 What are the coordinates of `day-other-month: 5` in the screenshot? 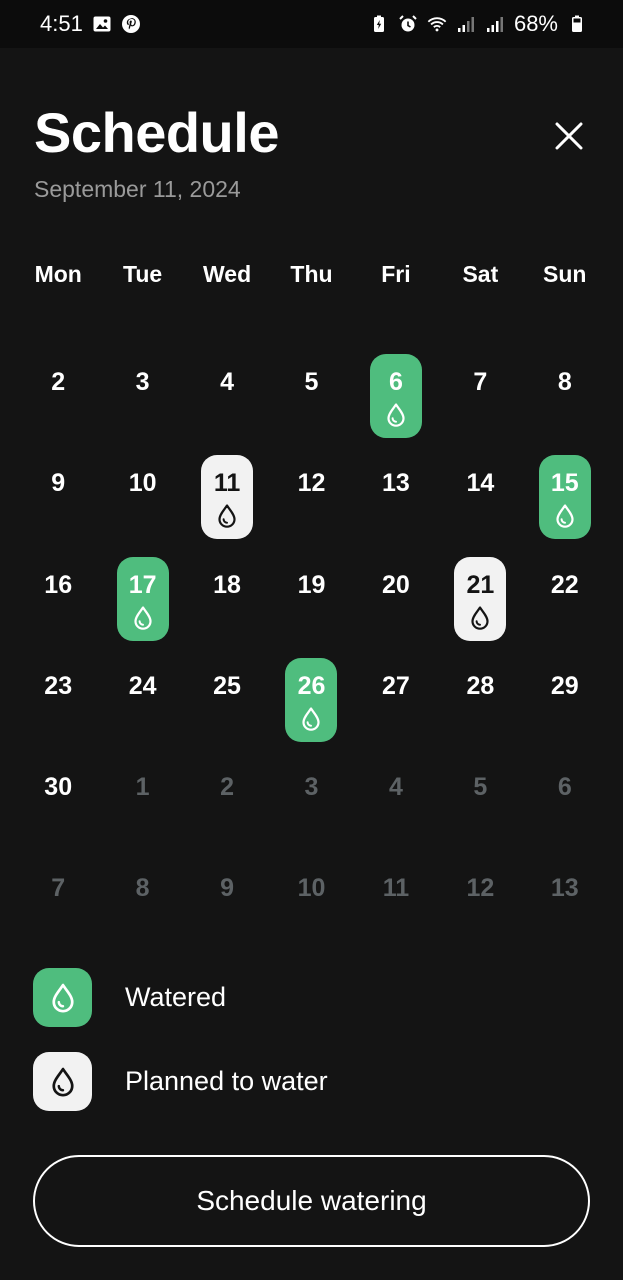 It's located at (480, 801).